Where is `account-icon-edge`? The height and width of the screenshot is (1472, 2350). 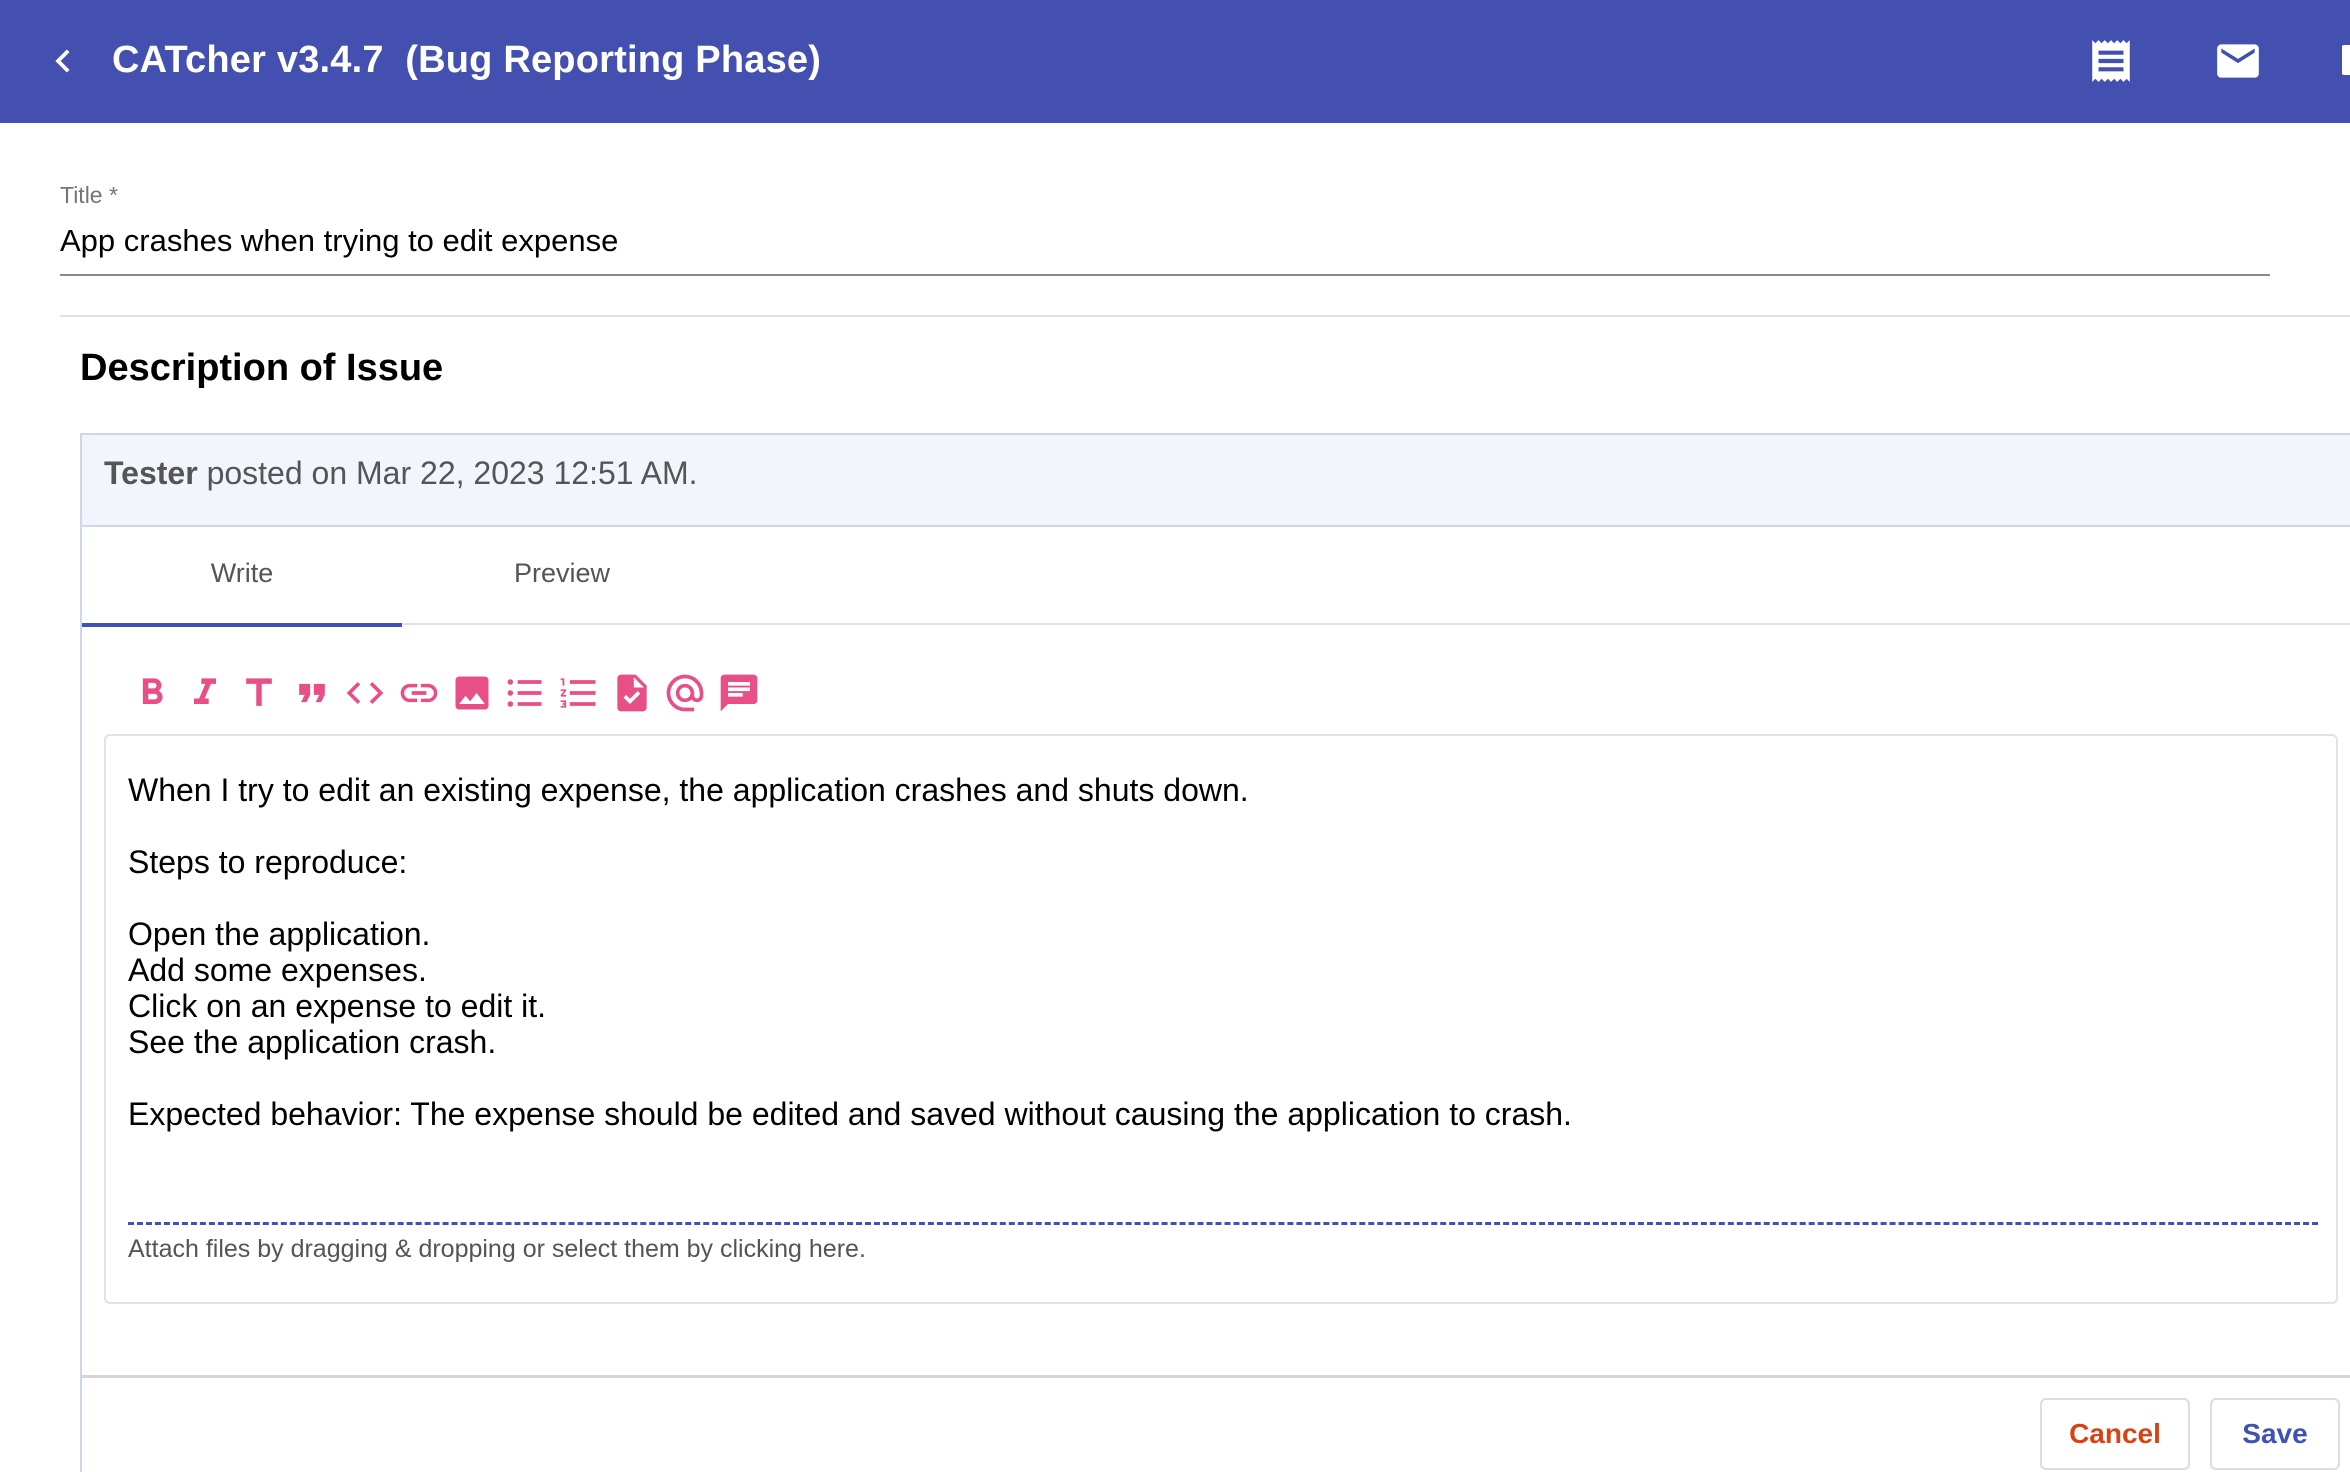 account-icon-edge is located at coordinates (2346, 60).